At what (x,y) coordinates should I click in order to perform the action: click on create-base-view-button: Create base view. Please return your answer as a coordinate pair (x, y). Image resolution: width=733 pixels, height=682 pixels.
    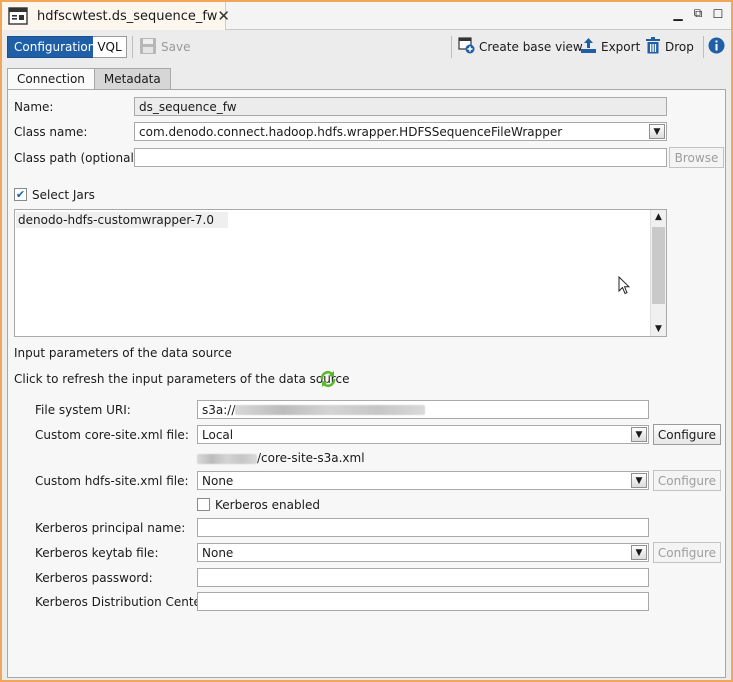
    Looking at the image, I should click on (520, 47).